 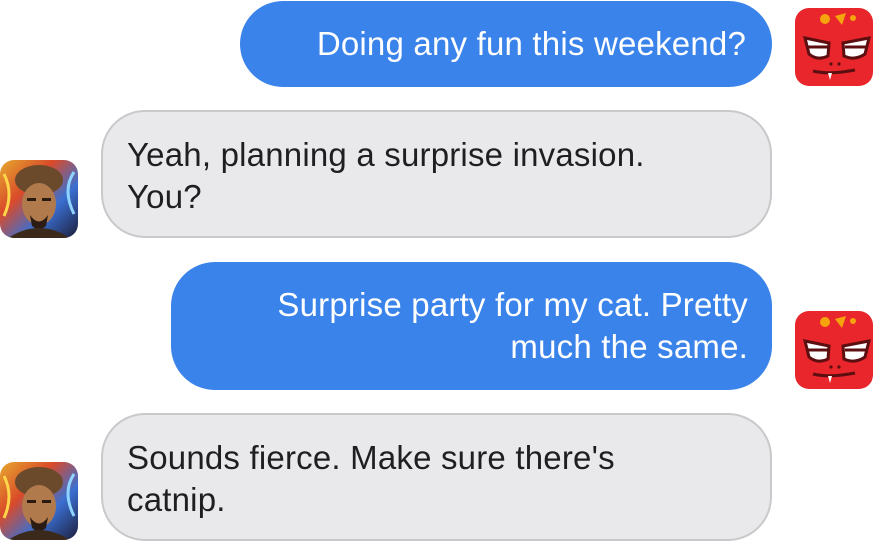 I want to click on message-text-line: catnip., so click(x=176, y=499).